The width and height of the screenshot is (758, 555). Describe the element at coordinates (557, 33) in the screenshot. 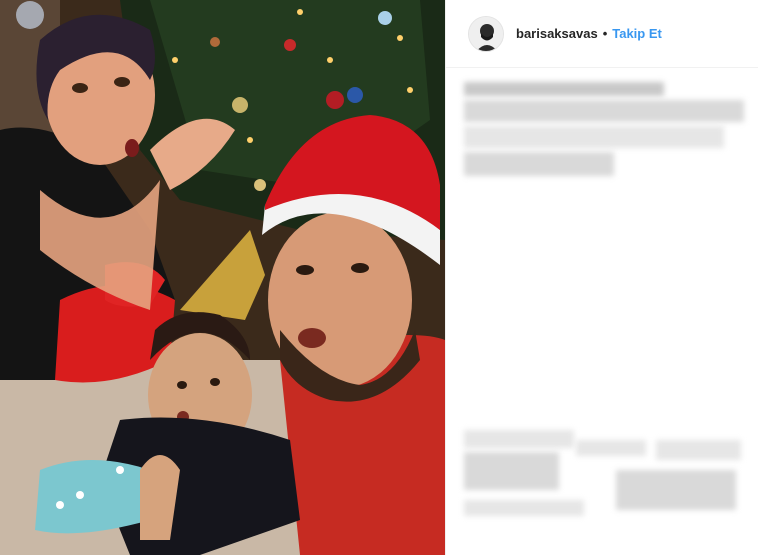

I see `username-link: barisaksavas` at that location.